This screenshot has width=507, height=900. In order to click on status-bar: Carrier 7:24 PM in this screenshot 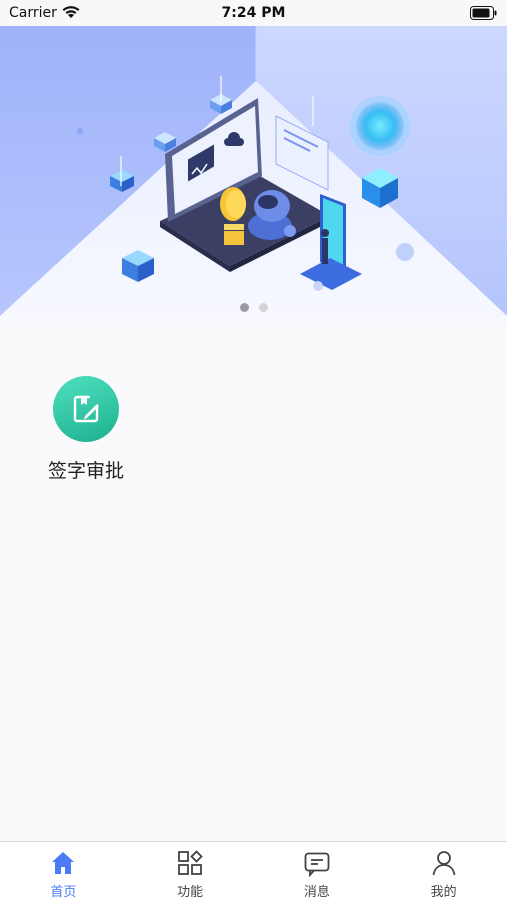, I will do `click(253, 13)`.